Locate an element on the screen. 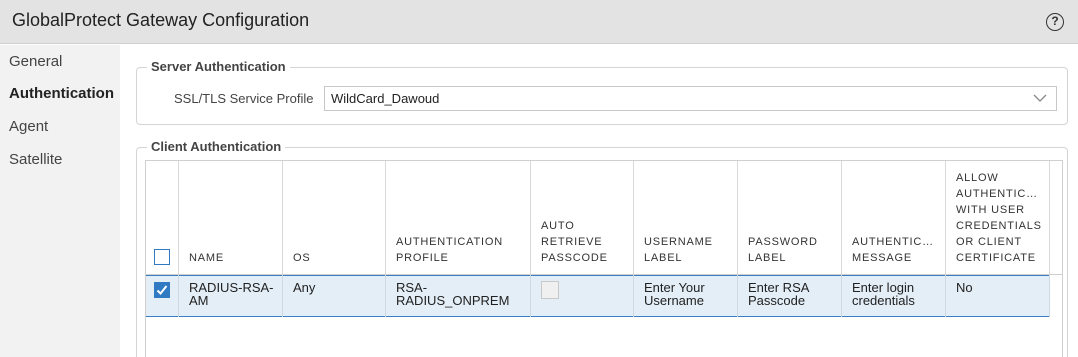 The image size is (1078, 357). cell-authentication-profile: RSA- RADIUS_ONPREM is located at coordinates (458, 296).